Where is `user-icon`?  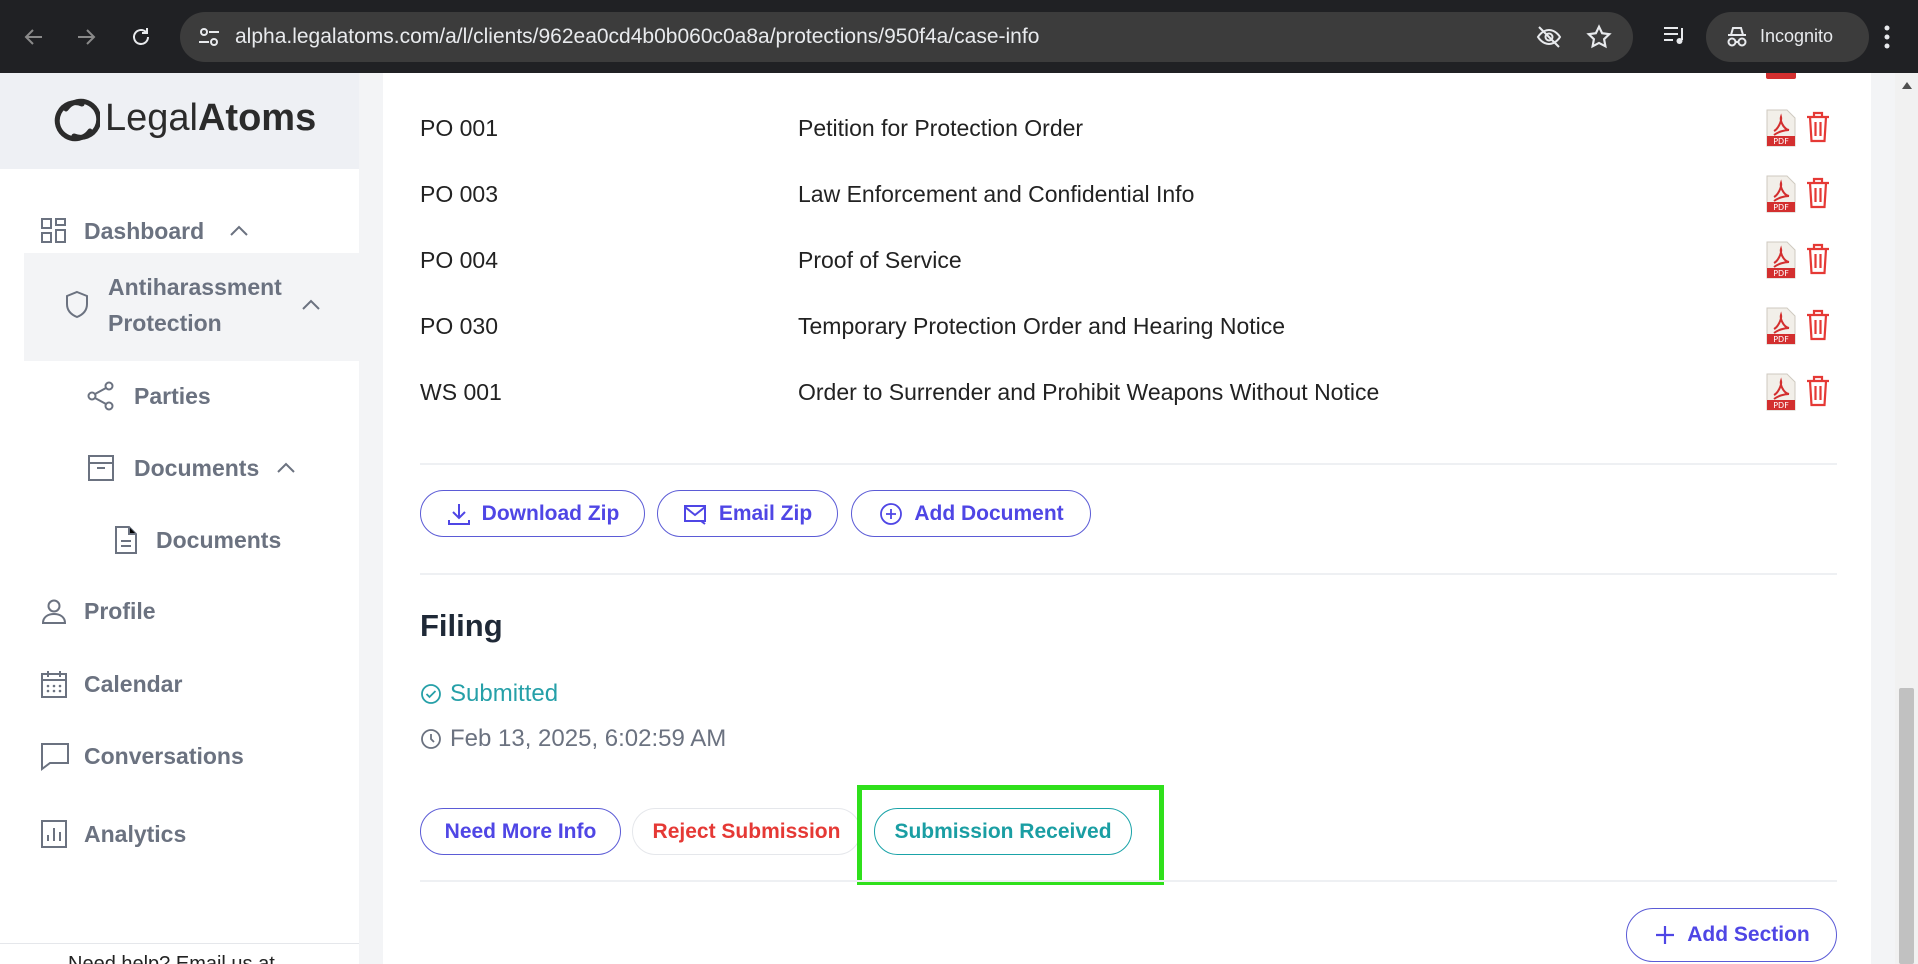
user-icon is located at coordinates (54, 611).